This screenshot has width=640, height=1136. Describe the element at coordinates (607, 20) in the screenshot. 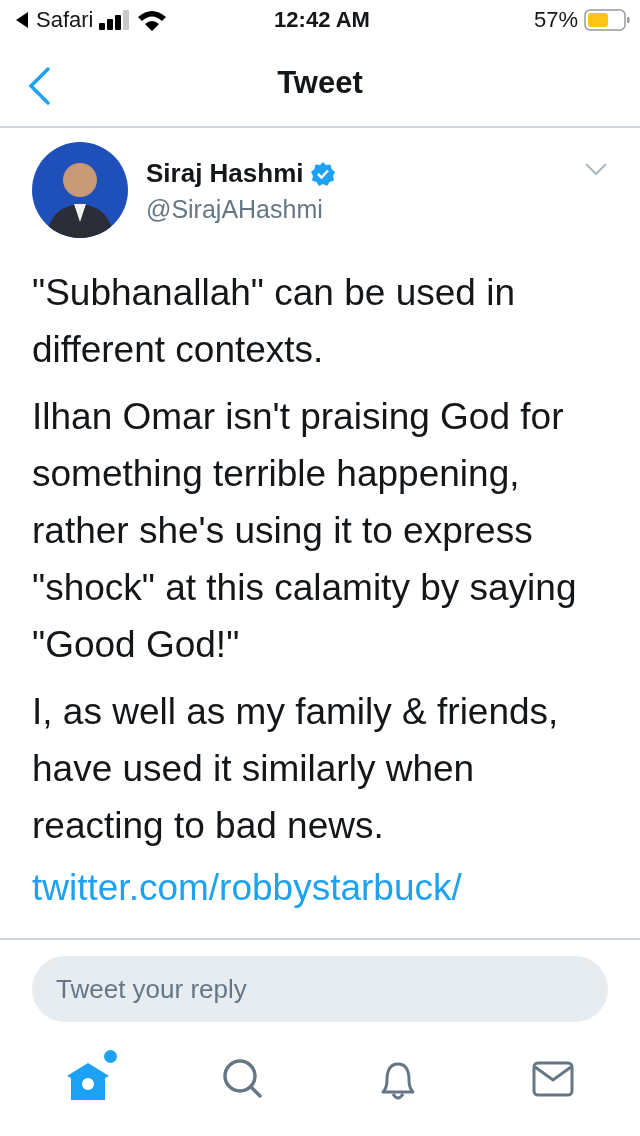

I see `battery-icon` at that location.